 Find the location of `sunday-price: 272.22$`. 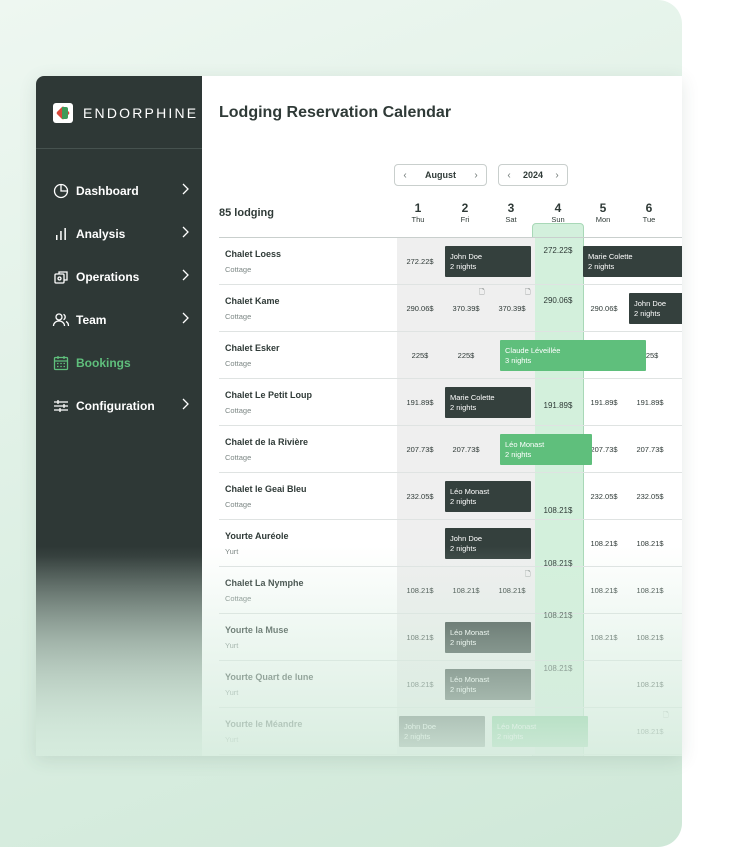

sunday-price: 272.22$ is located at coordinates (558, 250).